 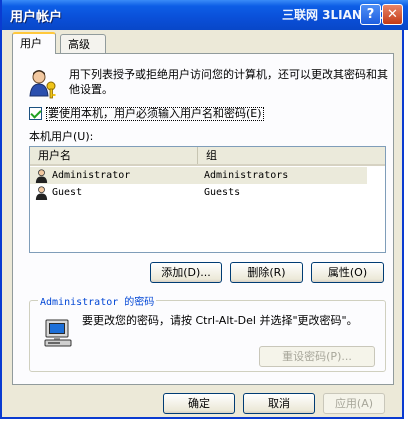 What do you see at coordinates (34, 43) in the screenshot?
I see `tab-users: 用户` at bounding box center [34, 43].